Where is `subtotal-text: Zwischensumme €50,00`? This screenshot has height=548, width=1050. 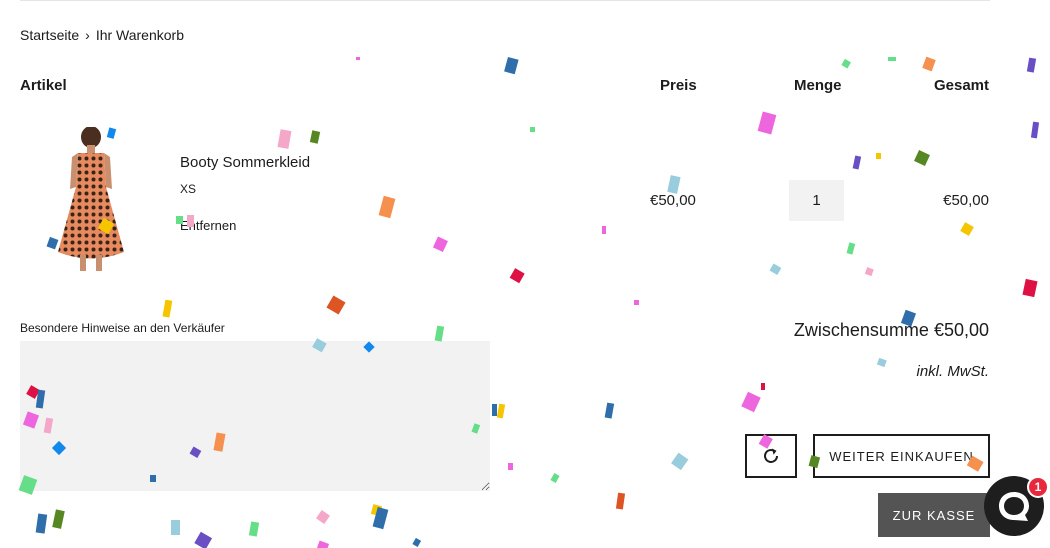
subtotal-text: Zwischensumme €50,00 is located at coordinates (891, 330).